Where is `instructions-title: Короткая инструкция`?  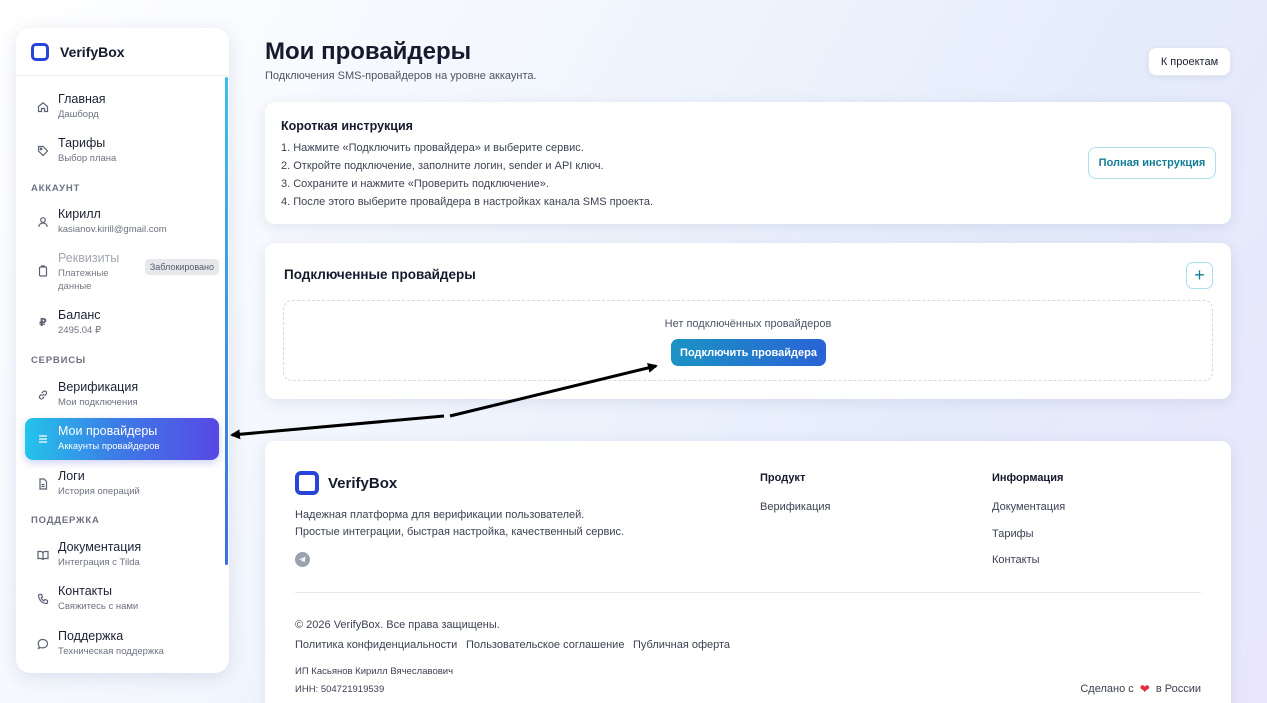 instructions-title: Короткая инструкция is located at coordinates (347, 126).